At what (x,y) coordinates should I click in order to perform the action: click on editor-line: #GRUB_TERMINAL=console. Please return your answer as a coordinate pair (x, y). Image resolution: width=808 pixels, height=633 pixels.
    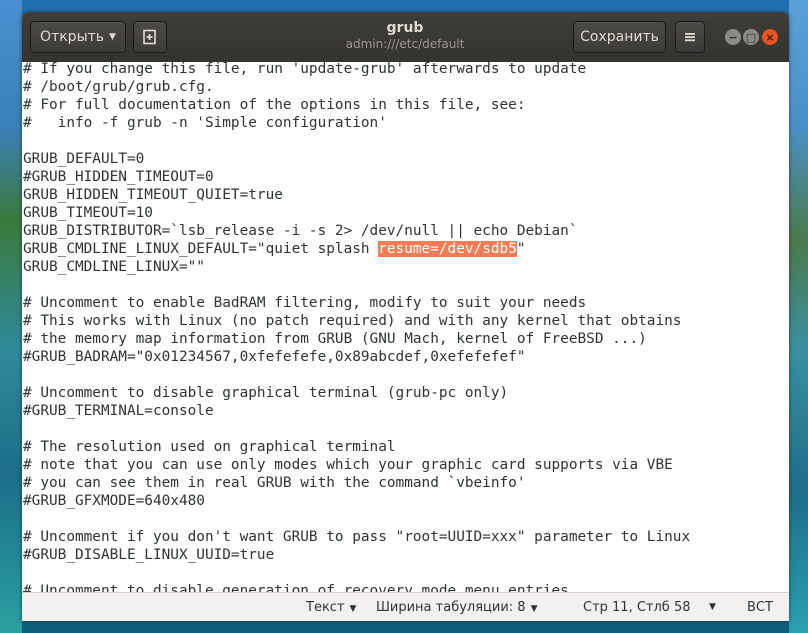
    Looking at the image, I should click on (118, 411).